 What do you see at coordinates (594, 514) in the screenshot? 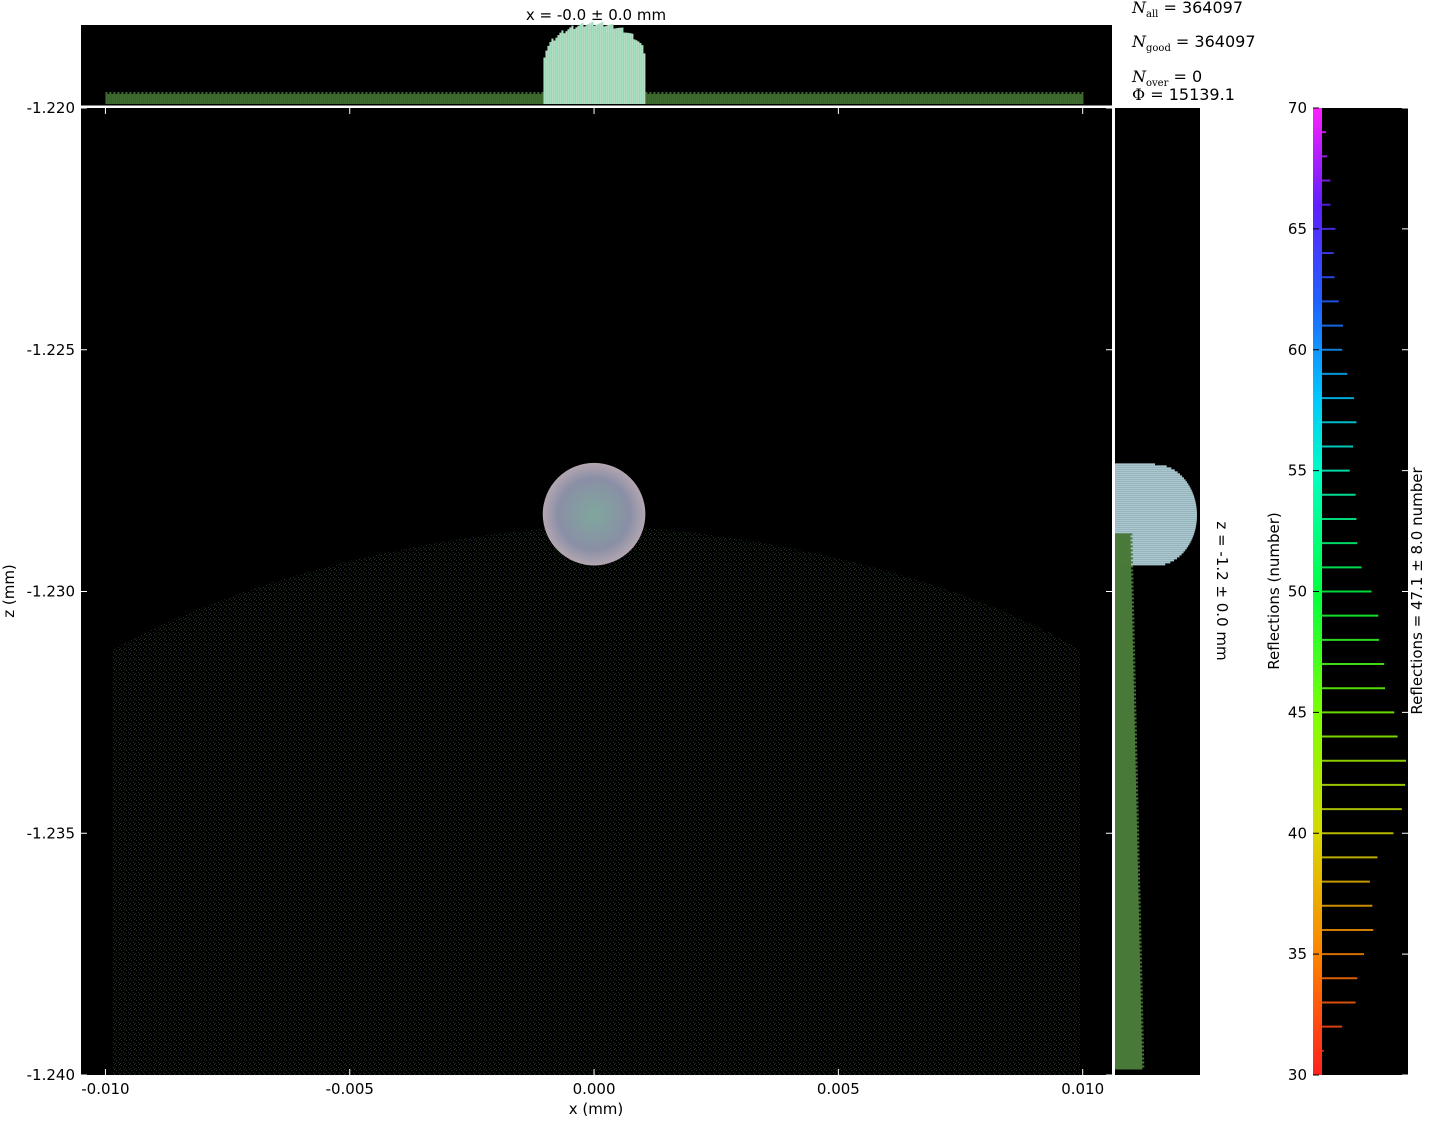
I see `bright-spot` at bounding box center [594, 514].